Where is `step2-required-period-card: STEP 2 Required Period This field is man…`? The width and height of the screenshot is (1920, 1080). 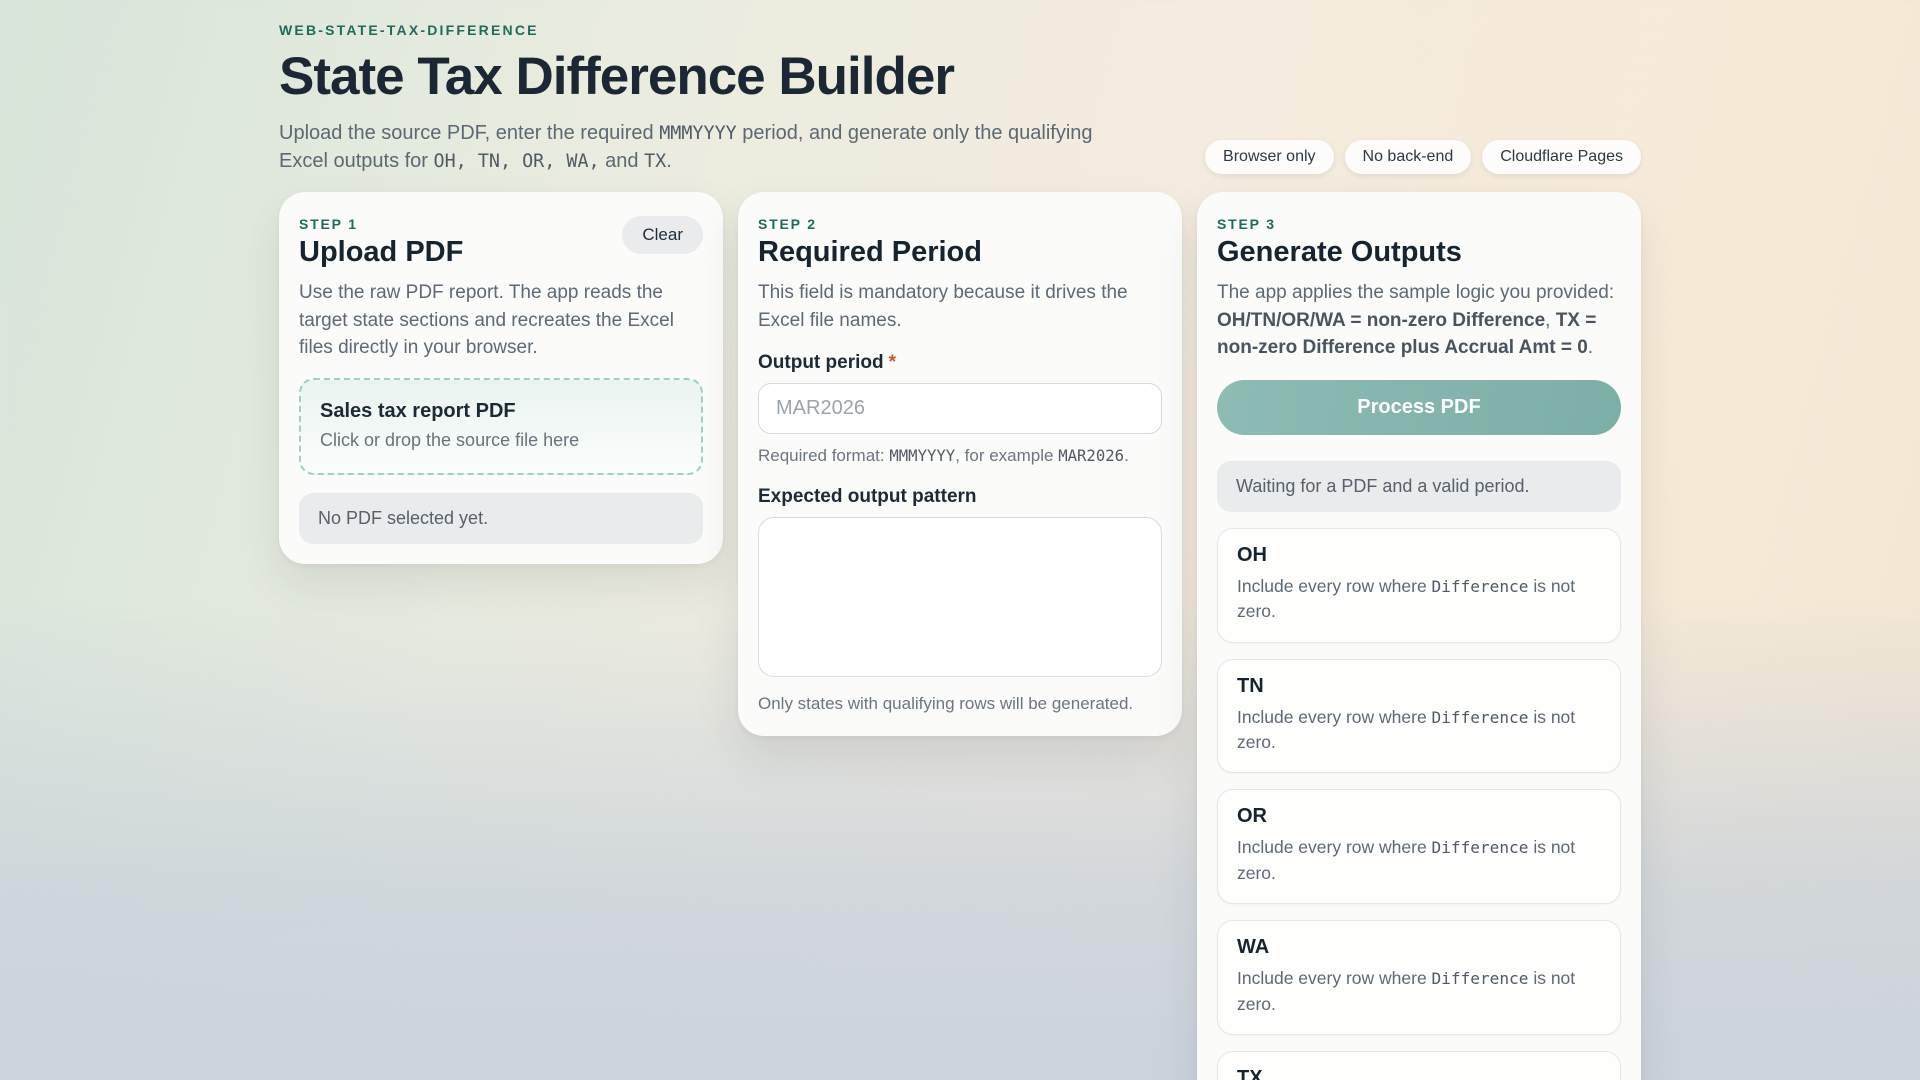 step2-required-period-card: STEP 2 Required Period This field is man… is located at coordinates (960, 463).